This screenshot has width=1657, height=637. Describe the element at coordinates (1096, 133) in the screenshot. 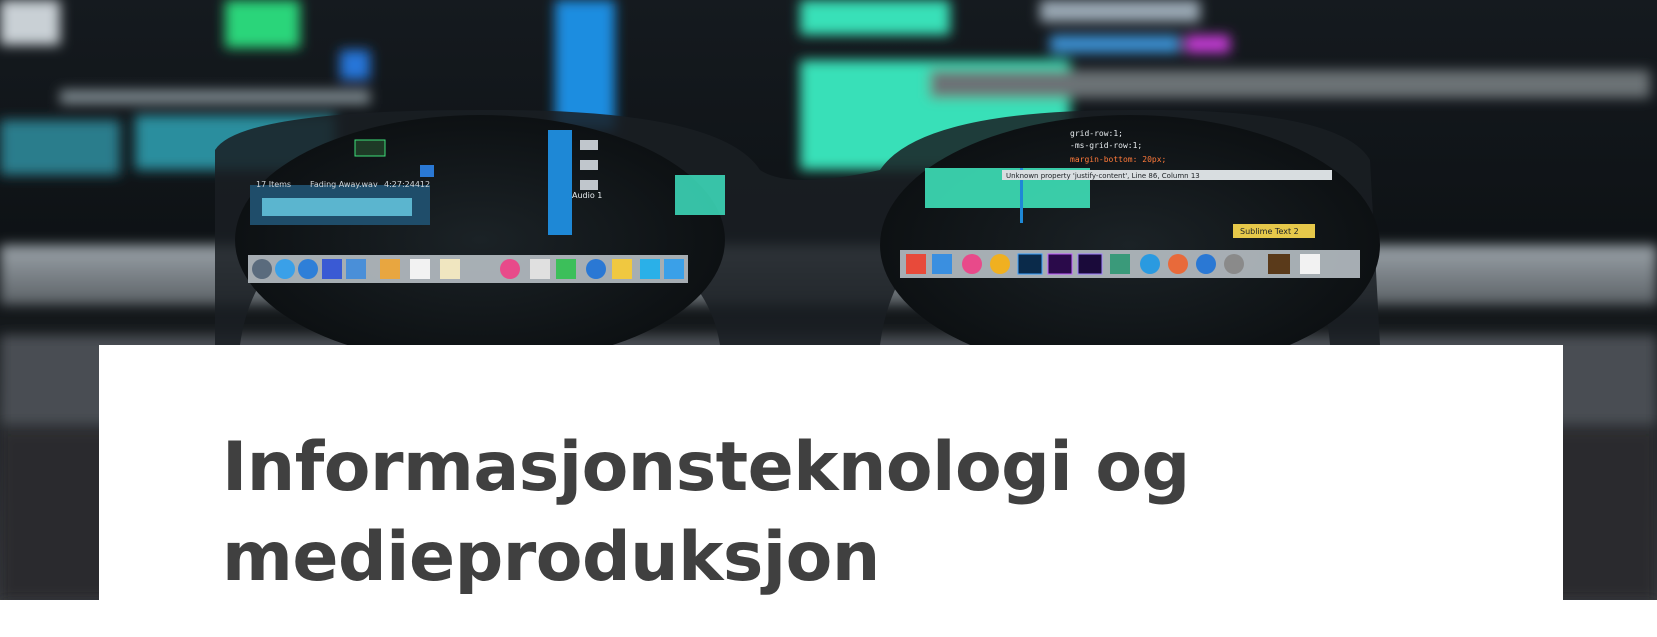

I see `code-line-1: grid-row:1;` at that location.